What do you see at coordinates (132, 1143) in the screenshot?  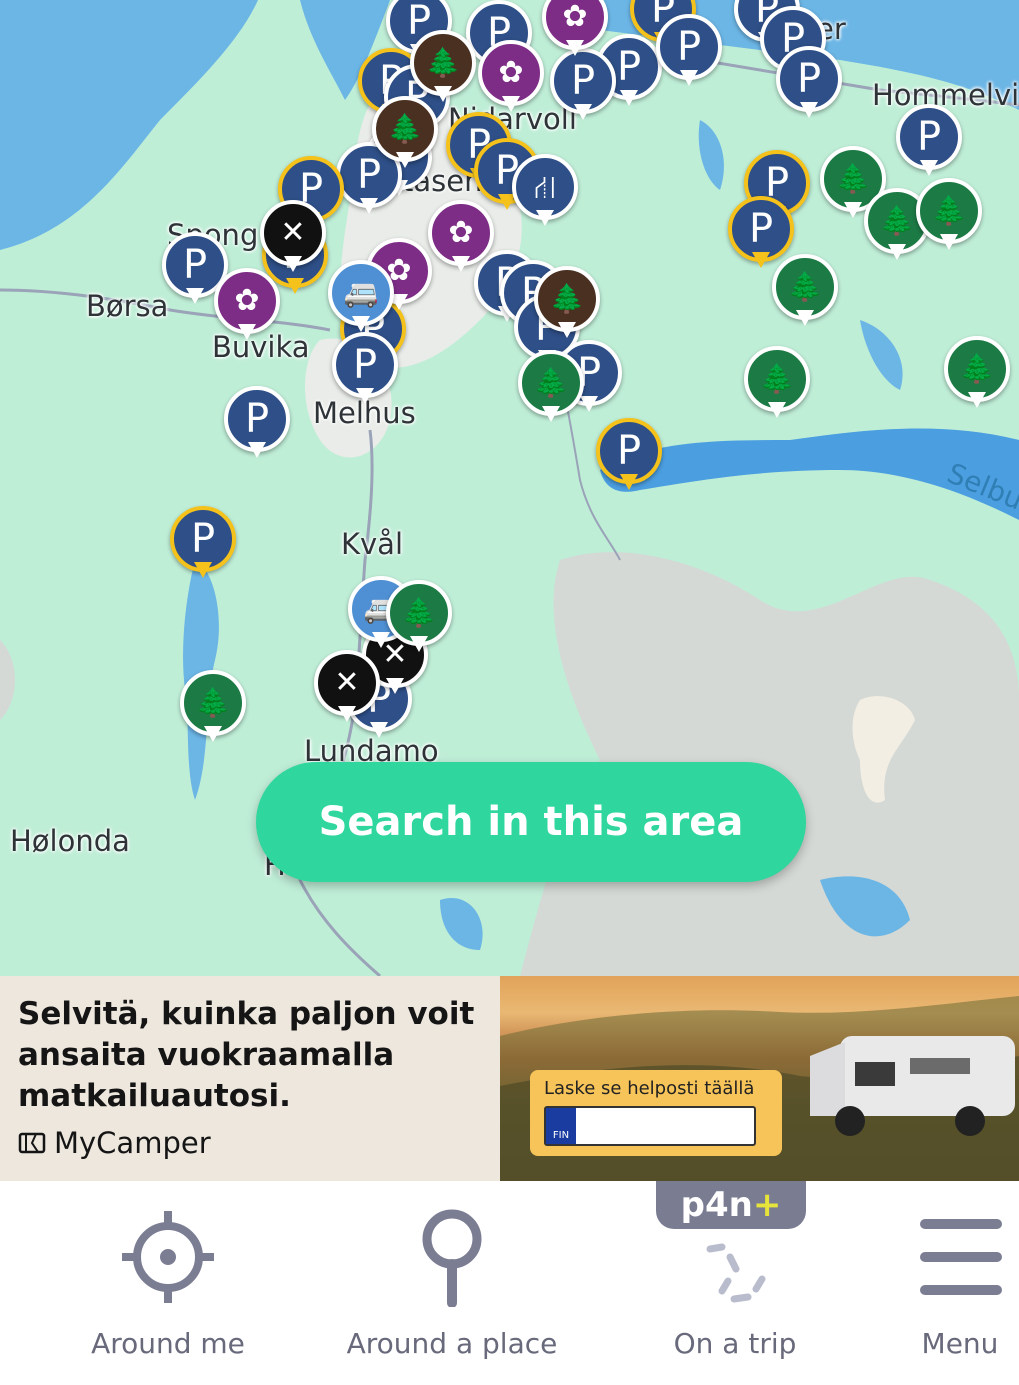 I see `ad-brand-name: MyCamper` at bounding box center [132, 1143].